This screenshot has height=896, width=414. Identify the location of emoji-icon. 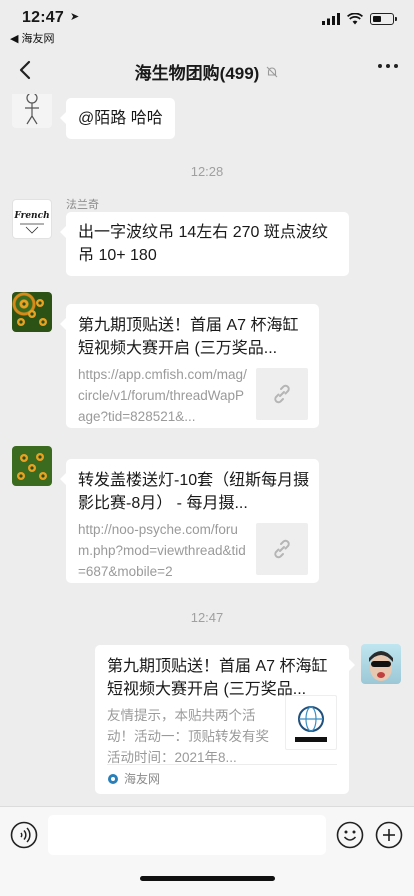
(350, 835).